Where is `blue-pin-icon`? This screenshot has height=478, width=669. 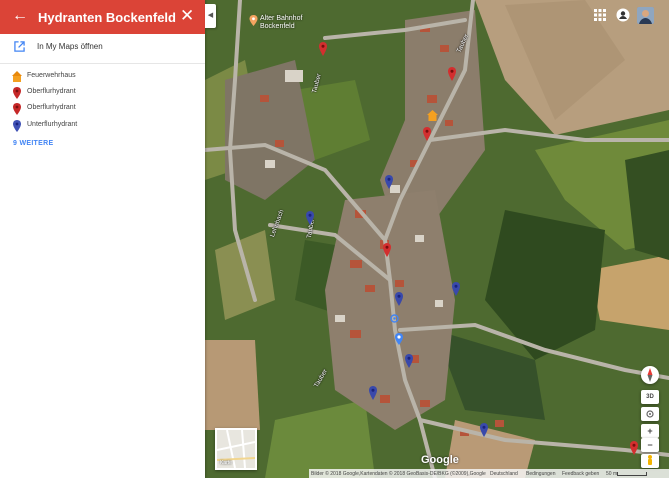 blue-pin-icon is located at coordinates (17, 126).